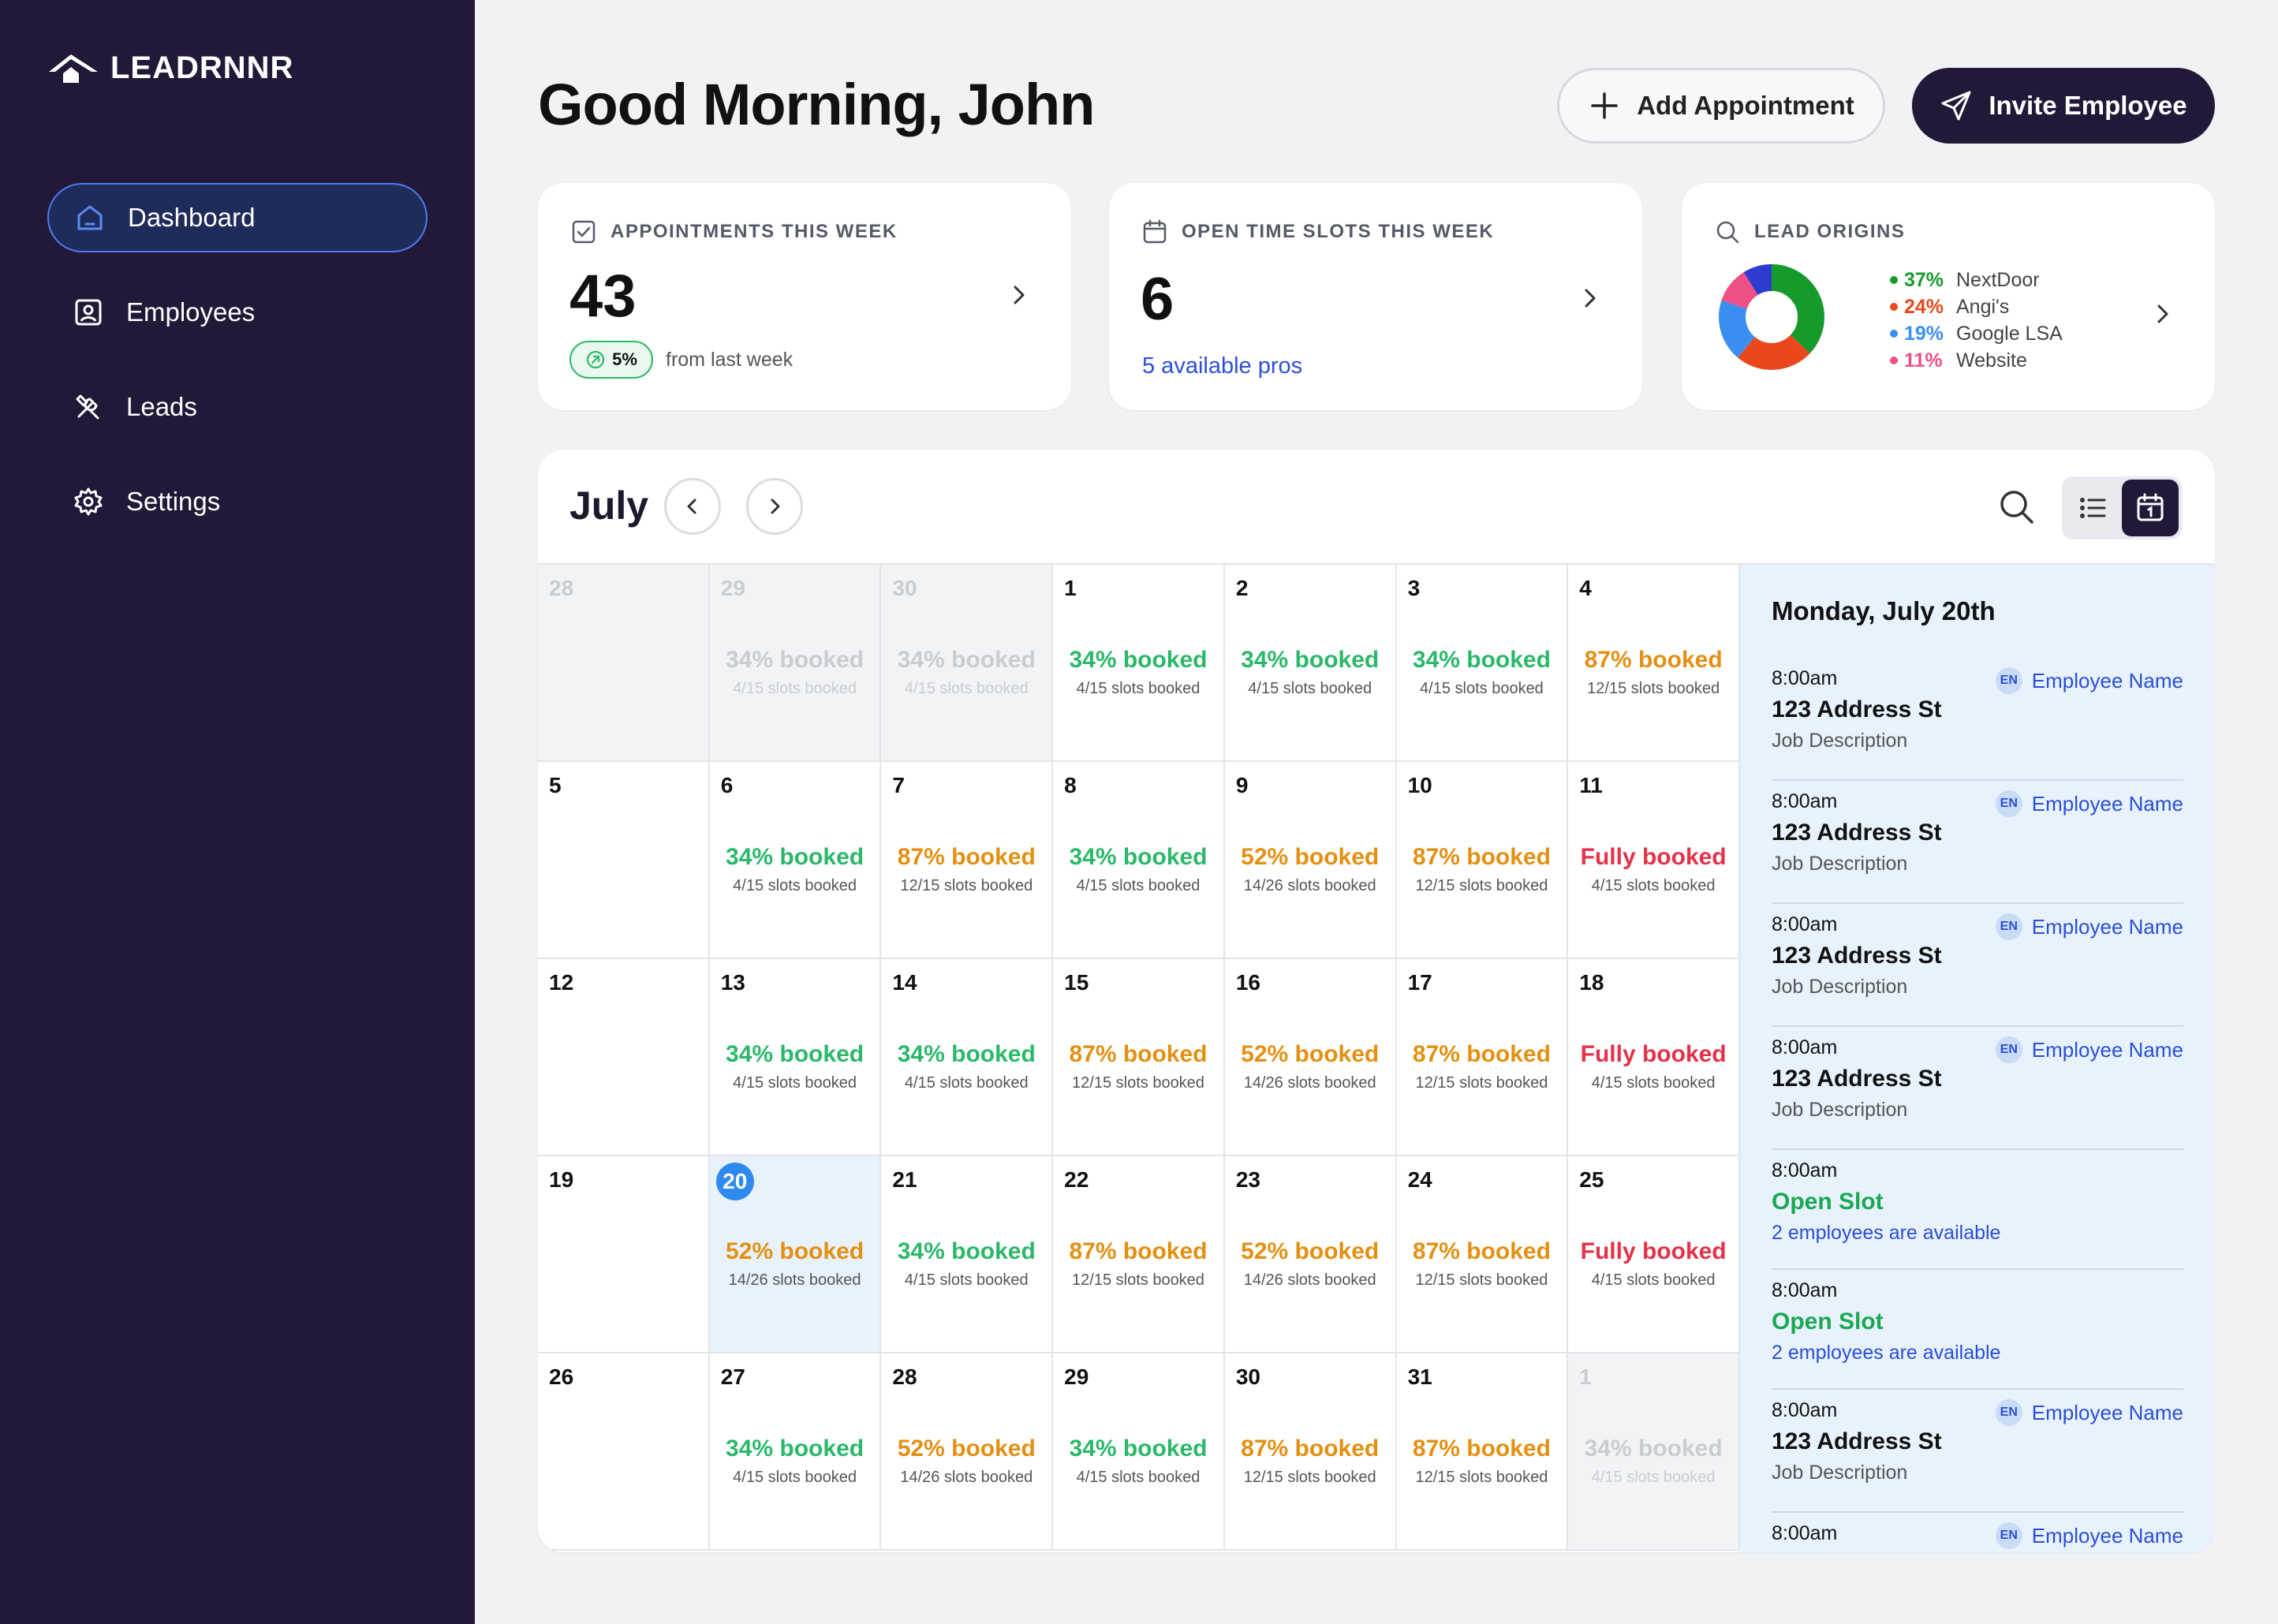 Image resolution: width=2278 pixels, height=1624 pixels. I want to click on calendar-day-today: 20 52% booked 14/26 slots booked, so click(795, 1254).